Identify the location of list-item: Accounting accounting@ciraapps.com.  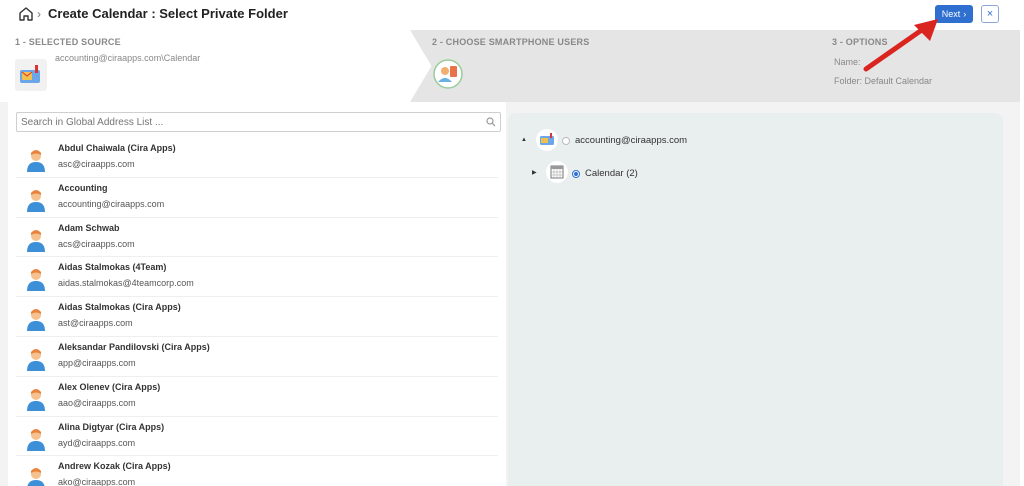
(257, 198).